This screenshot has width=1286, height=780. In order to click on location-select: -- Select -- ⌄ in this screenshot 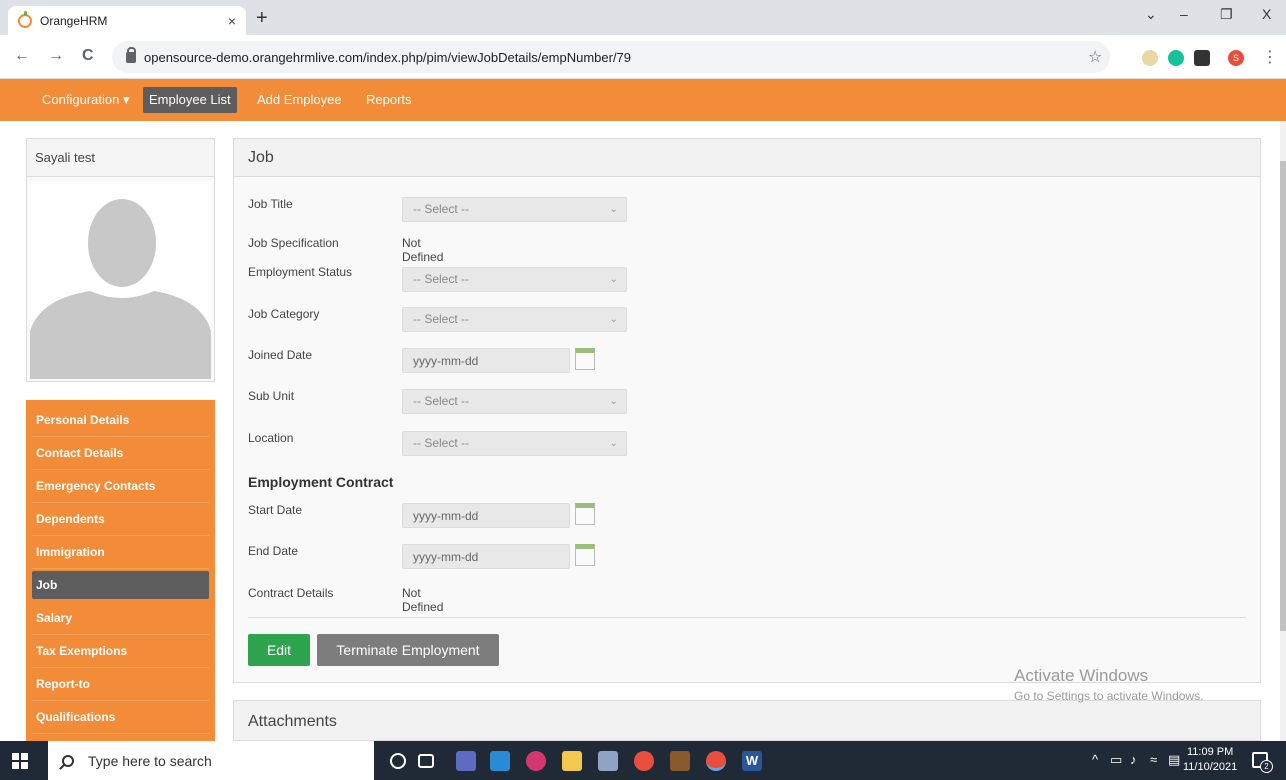, I will do `click(514, 443)`.